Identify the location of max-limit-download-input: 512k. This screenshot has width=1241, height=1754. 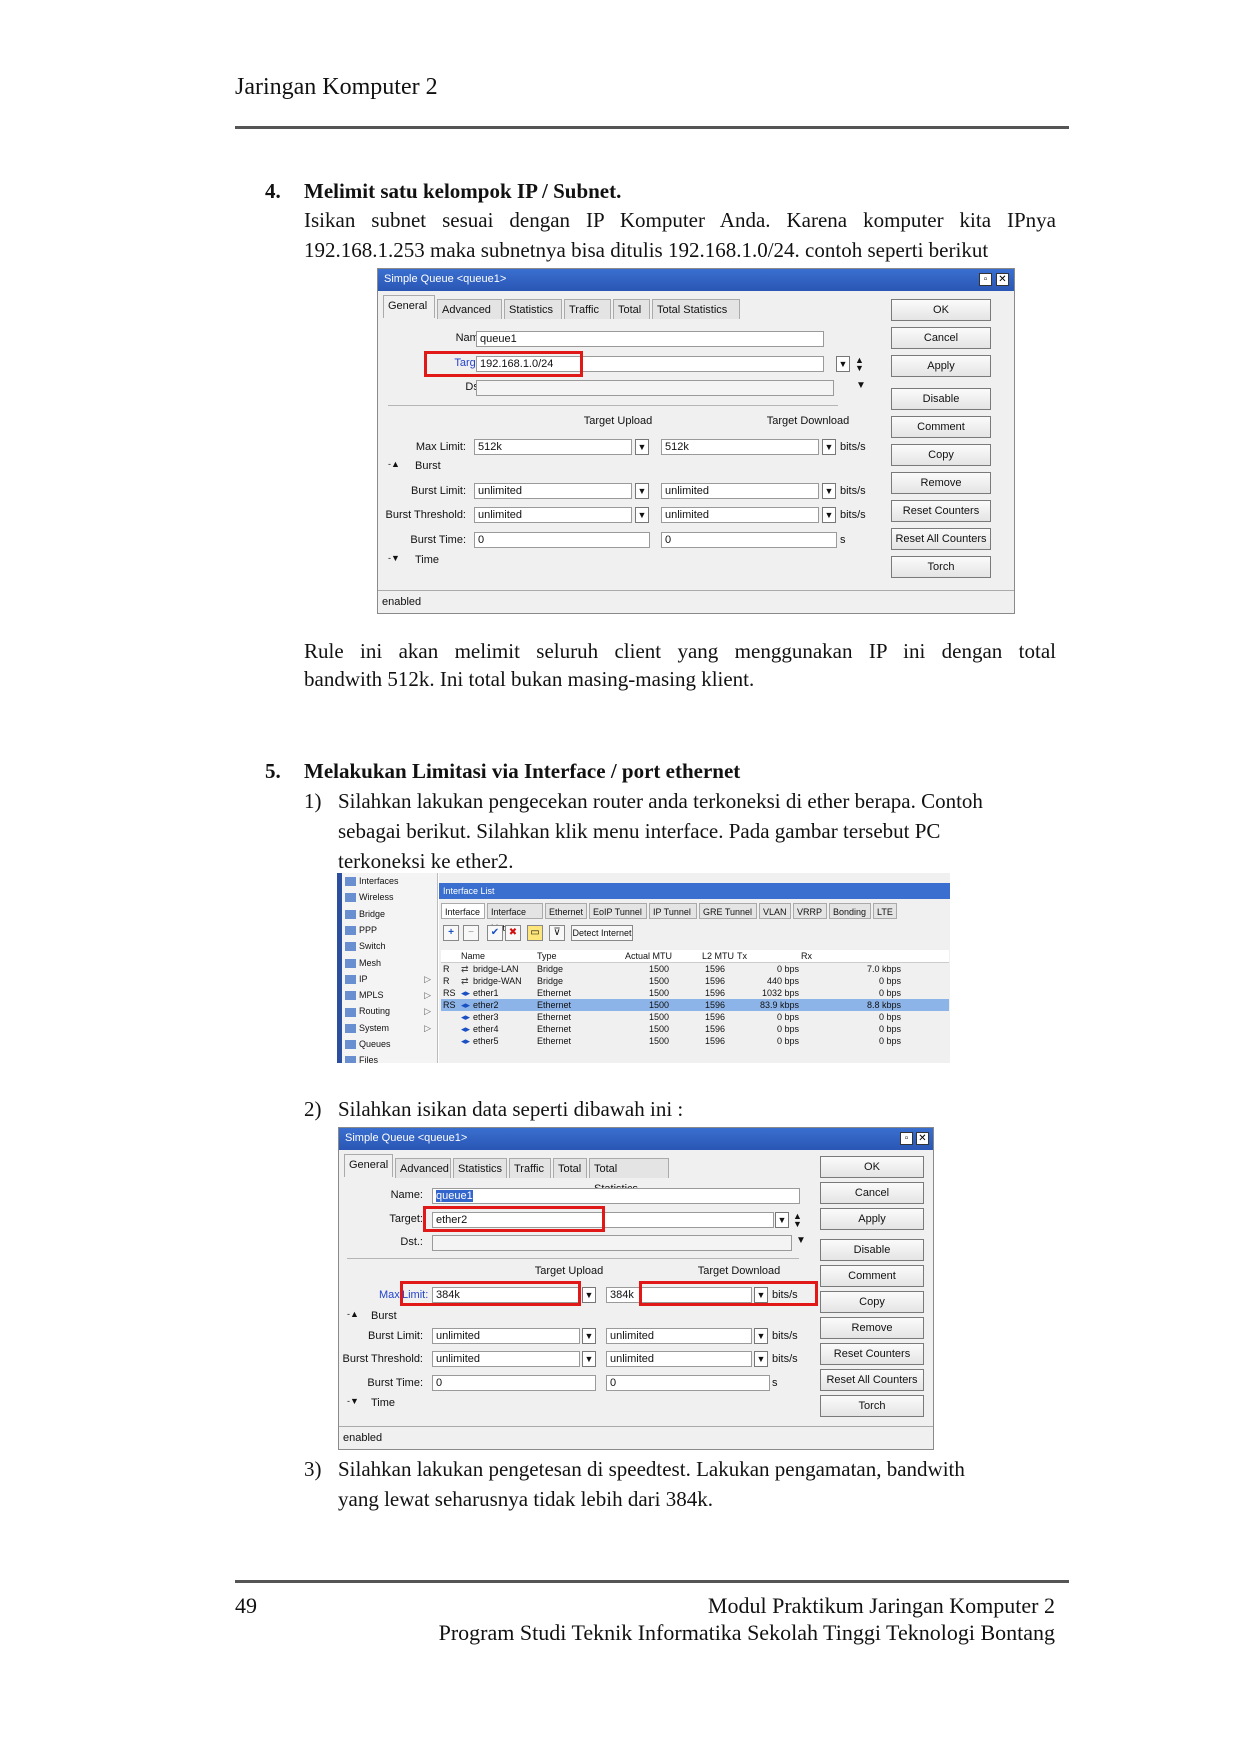
(740, 447).